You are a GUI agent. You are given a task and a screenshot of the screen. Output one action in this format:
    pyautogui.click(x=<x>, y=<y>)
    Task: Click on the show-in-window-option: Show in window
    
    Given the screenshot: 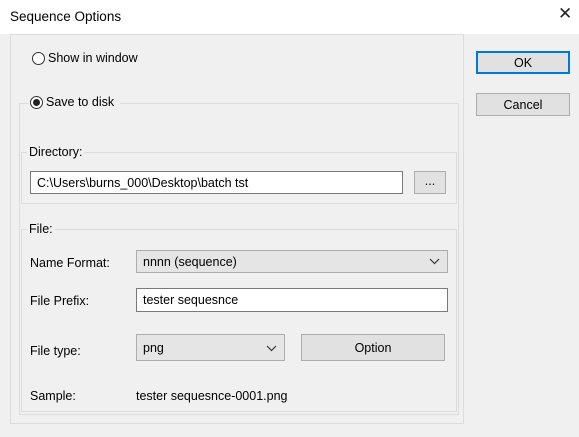 What is the action you would take?
    pyautogui.click(x=85, y=58)
    